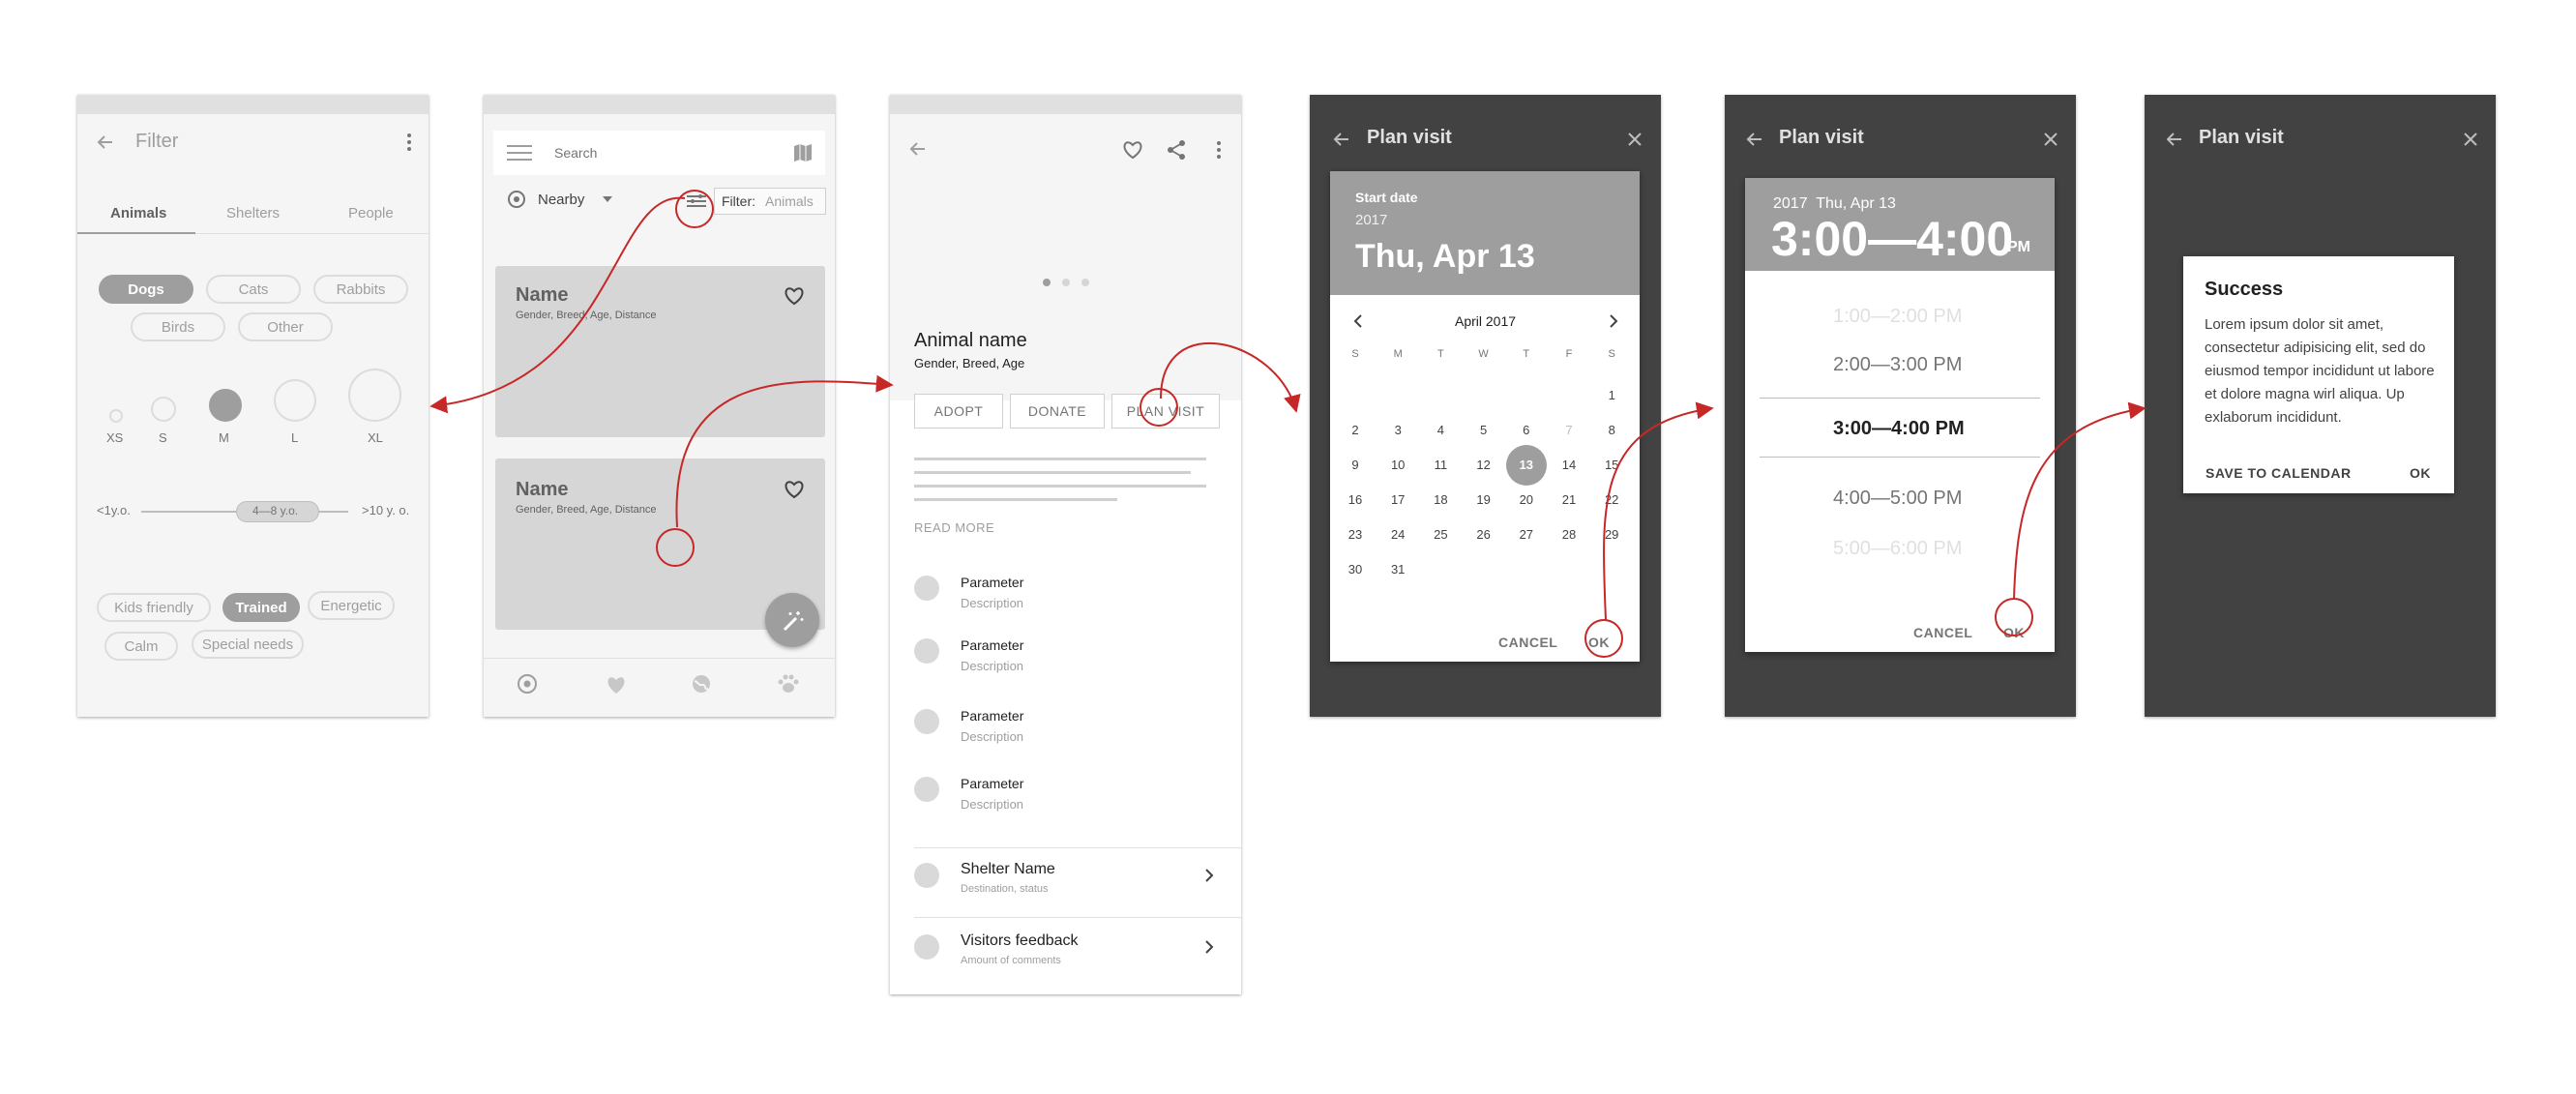 The height and width of the screenshot is (1094, 2576). What do you see at coordinates (1899, 429) in the screenshot?
I see `time-slot-selected: 3:00—4:00 PM` at bounding box center [1899, 429].